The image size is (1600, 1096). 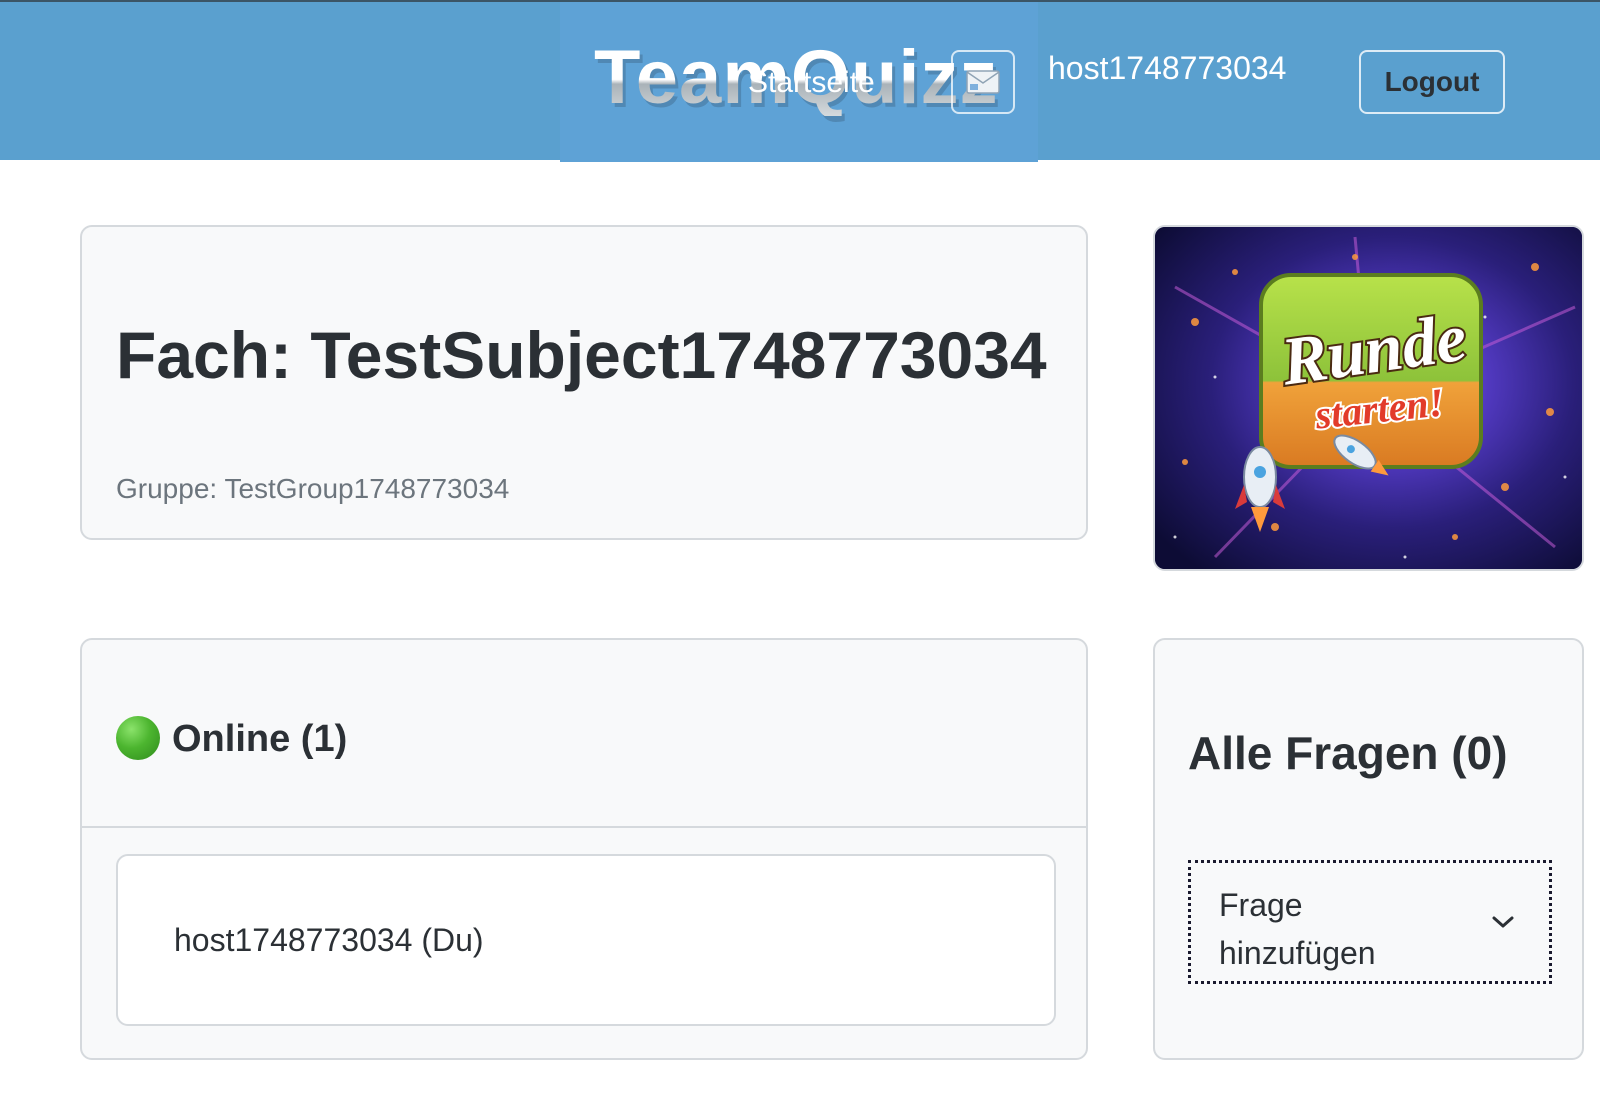 I want to click on subject-title: Fach: TestSubject1748773034, so click(x=581, y=355).